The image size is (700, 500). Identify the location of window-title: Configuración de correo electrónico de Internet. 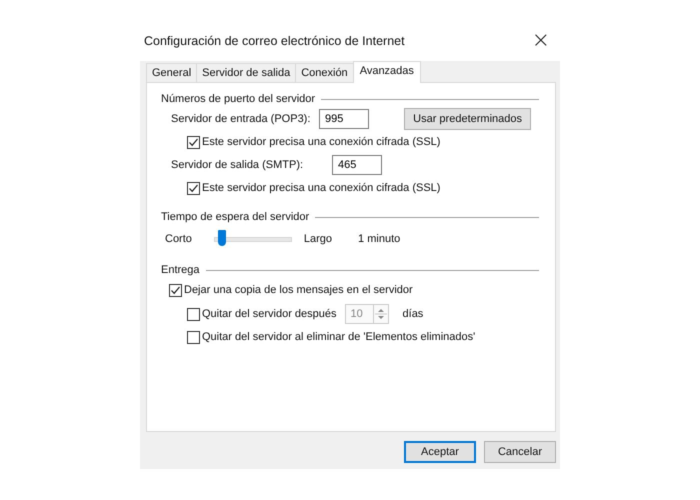
(274, 41).